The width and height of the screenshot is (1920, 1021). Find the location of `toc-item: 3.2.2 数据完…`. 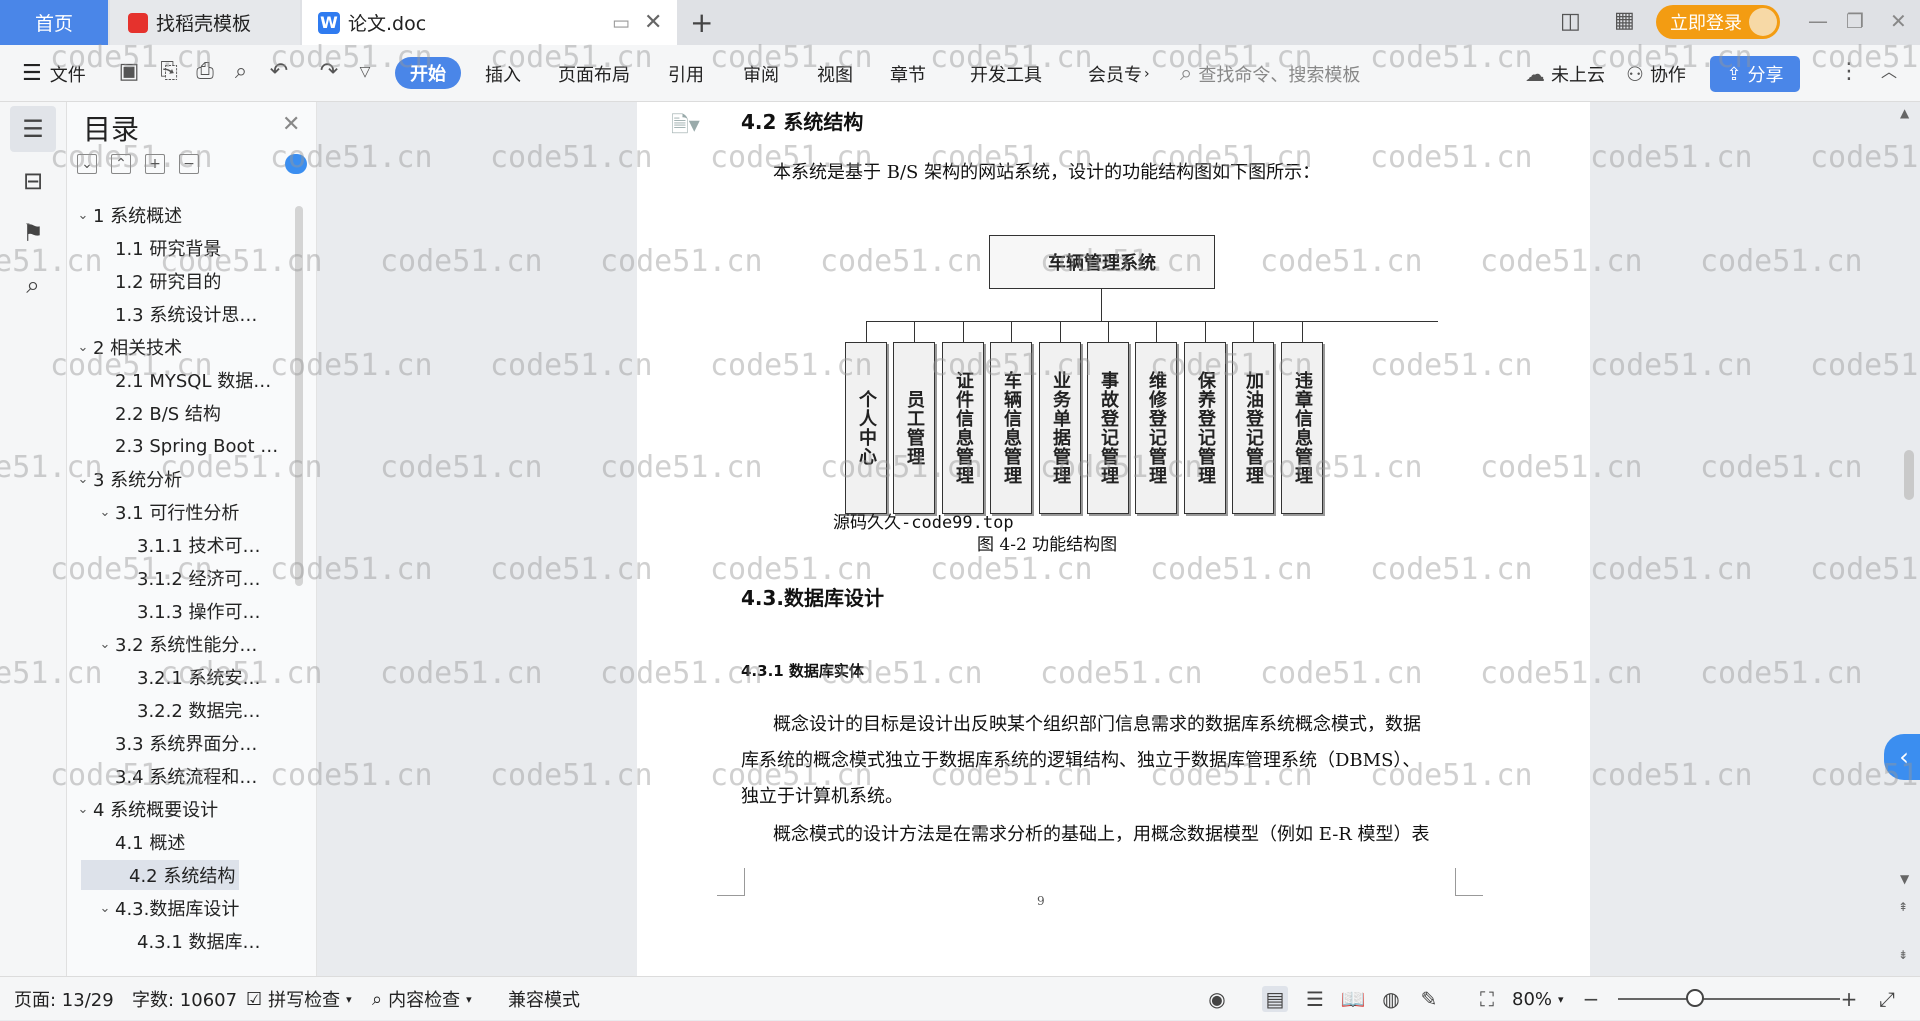

toc-item: 3.2.2 数据完… is located at coordinates (191, 710).